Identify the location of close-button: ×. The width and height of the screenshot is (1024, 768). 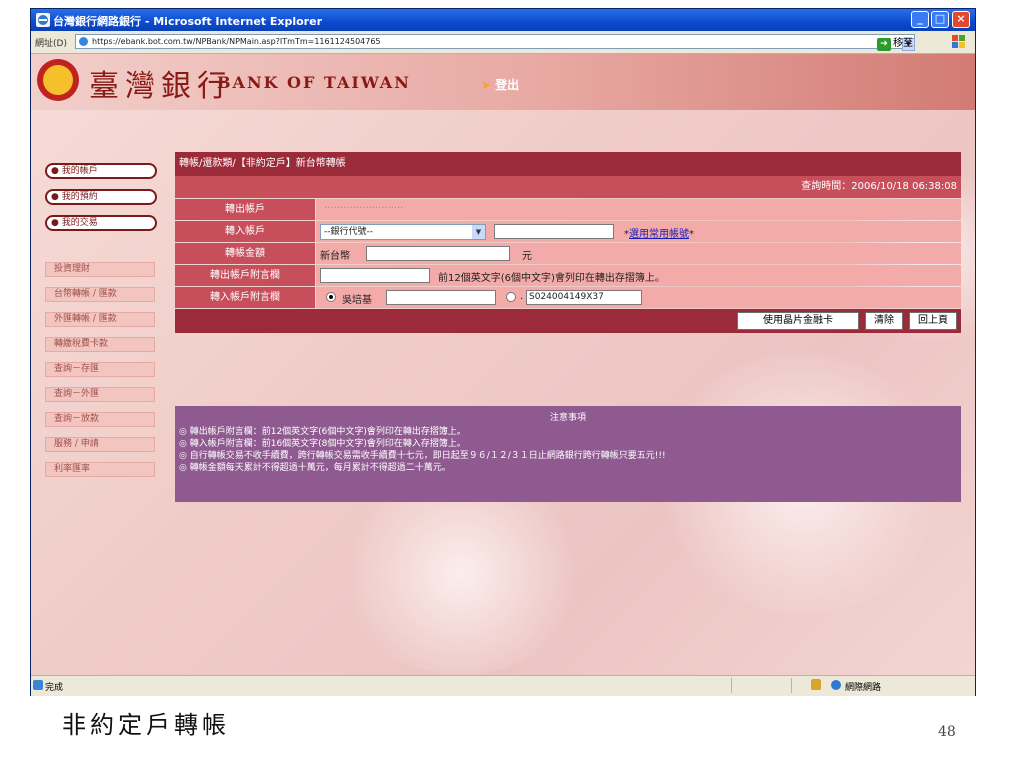
(961, 19).